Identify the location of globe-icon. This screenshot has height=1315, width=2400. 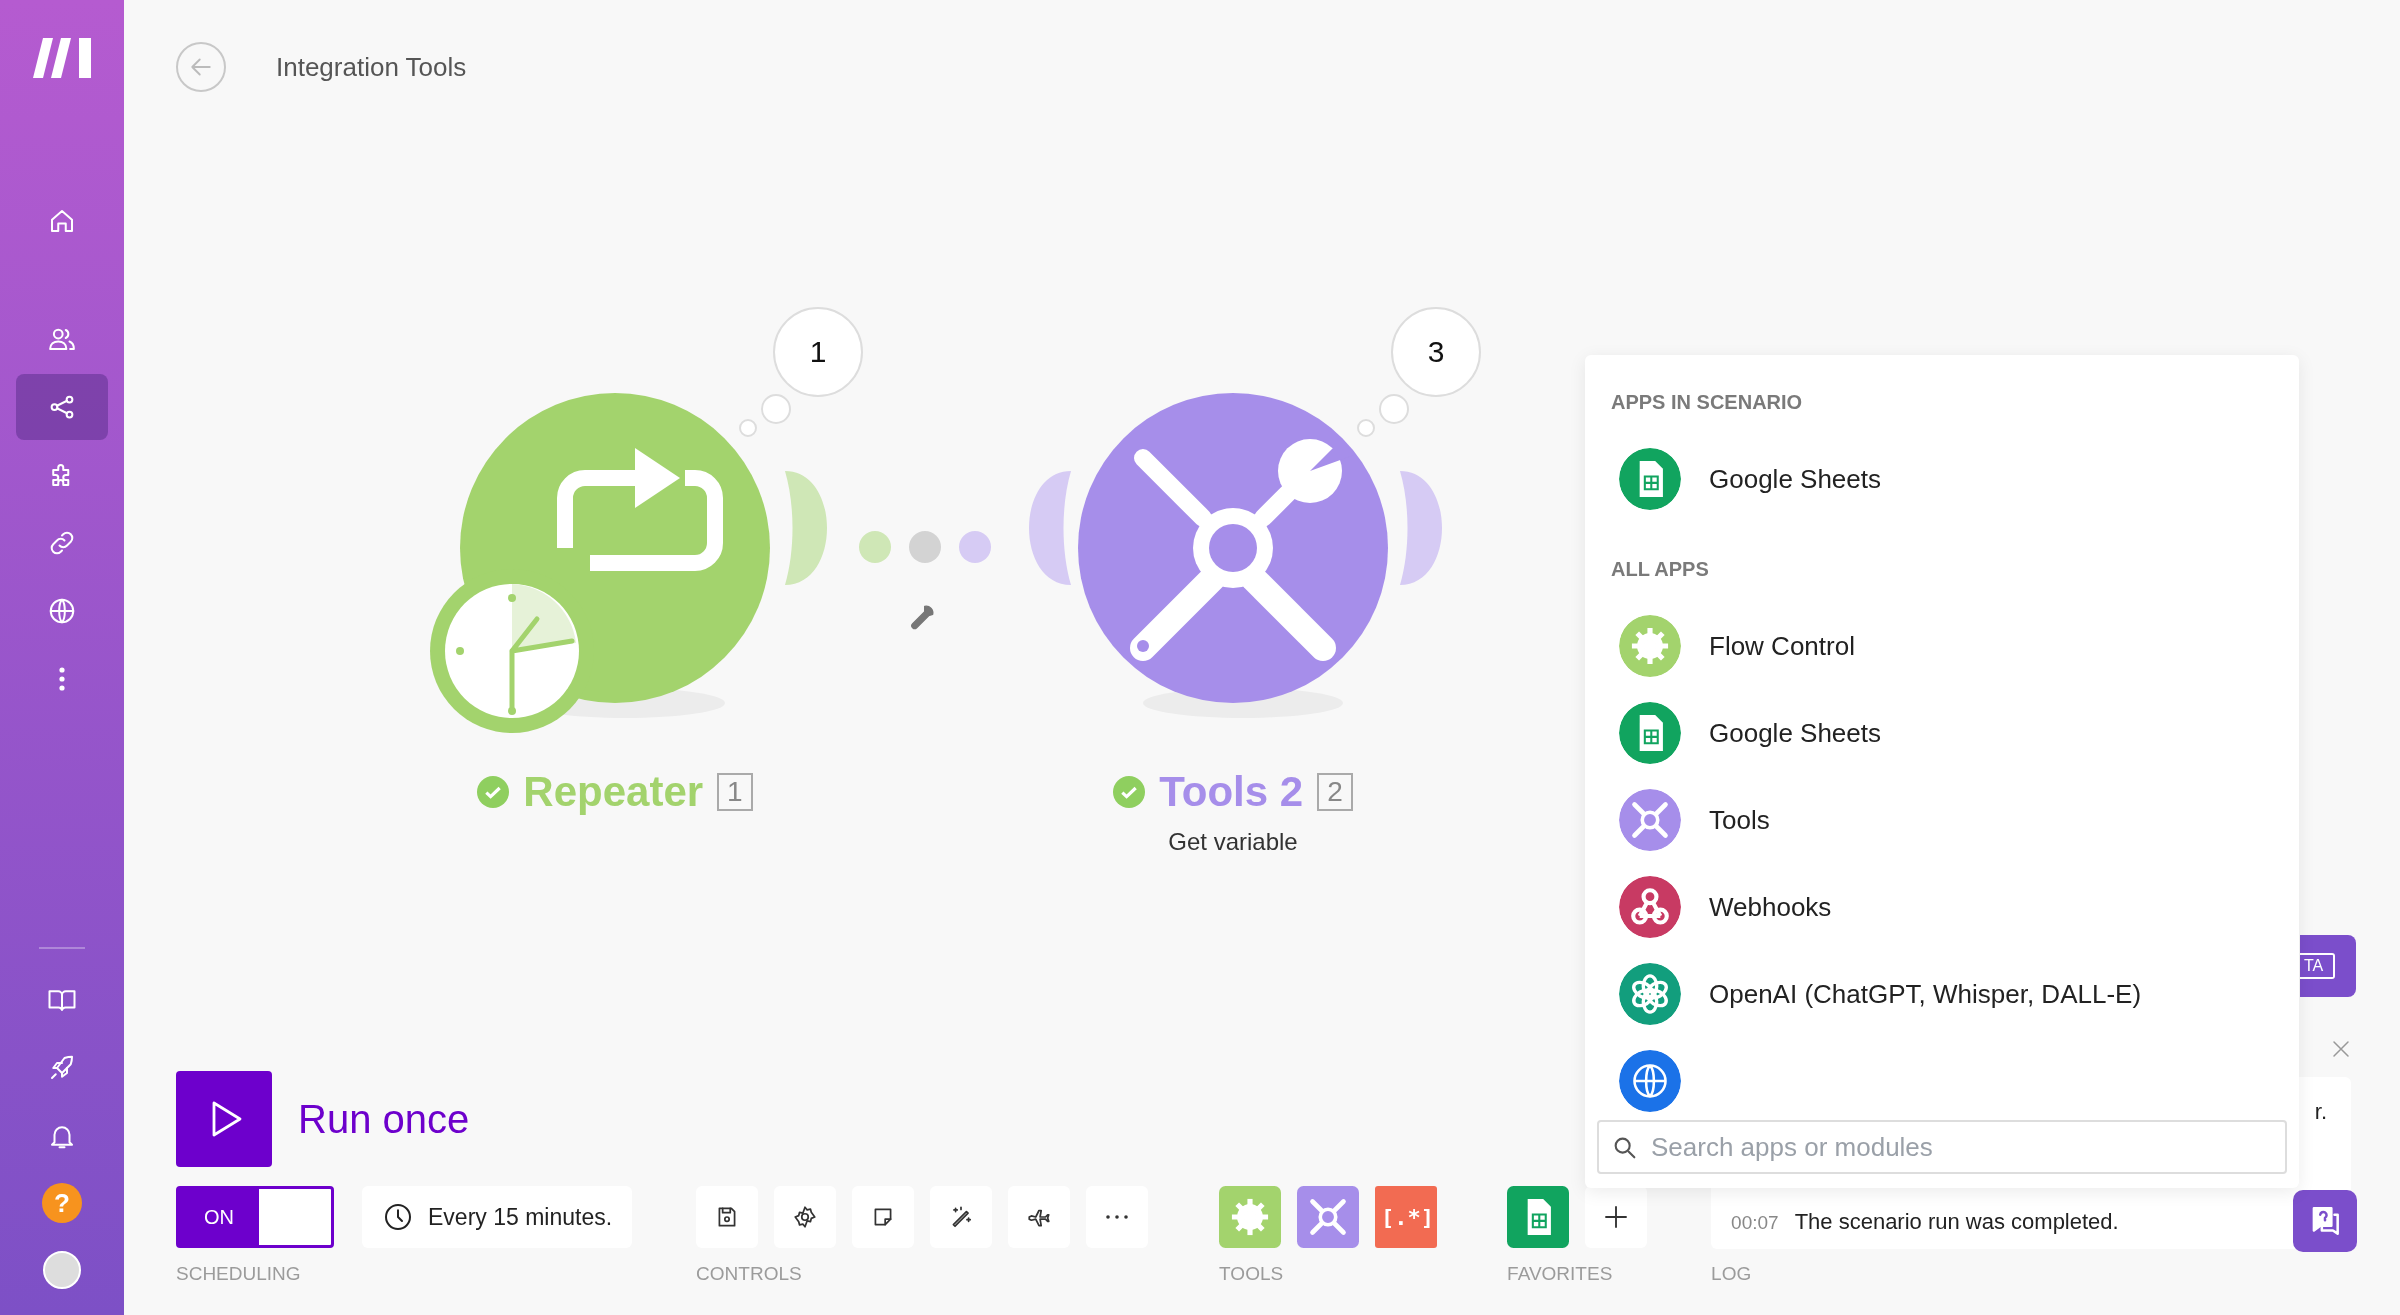
(62, 611).